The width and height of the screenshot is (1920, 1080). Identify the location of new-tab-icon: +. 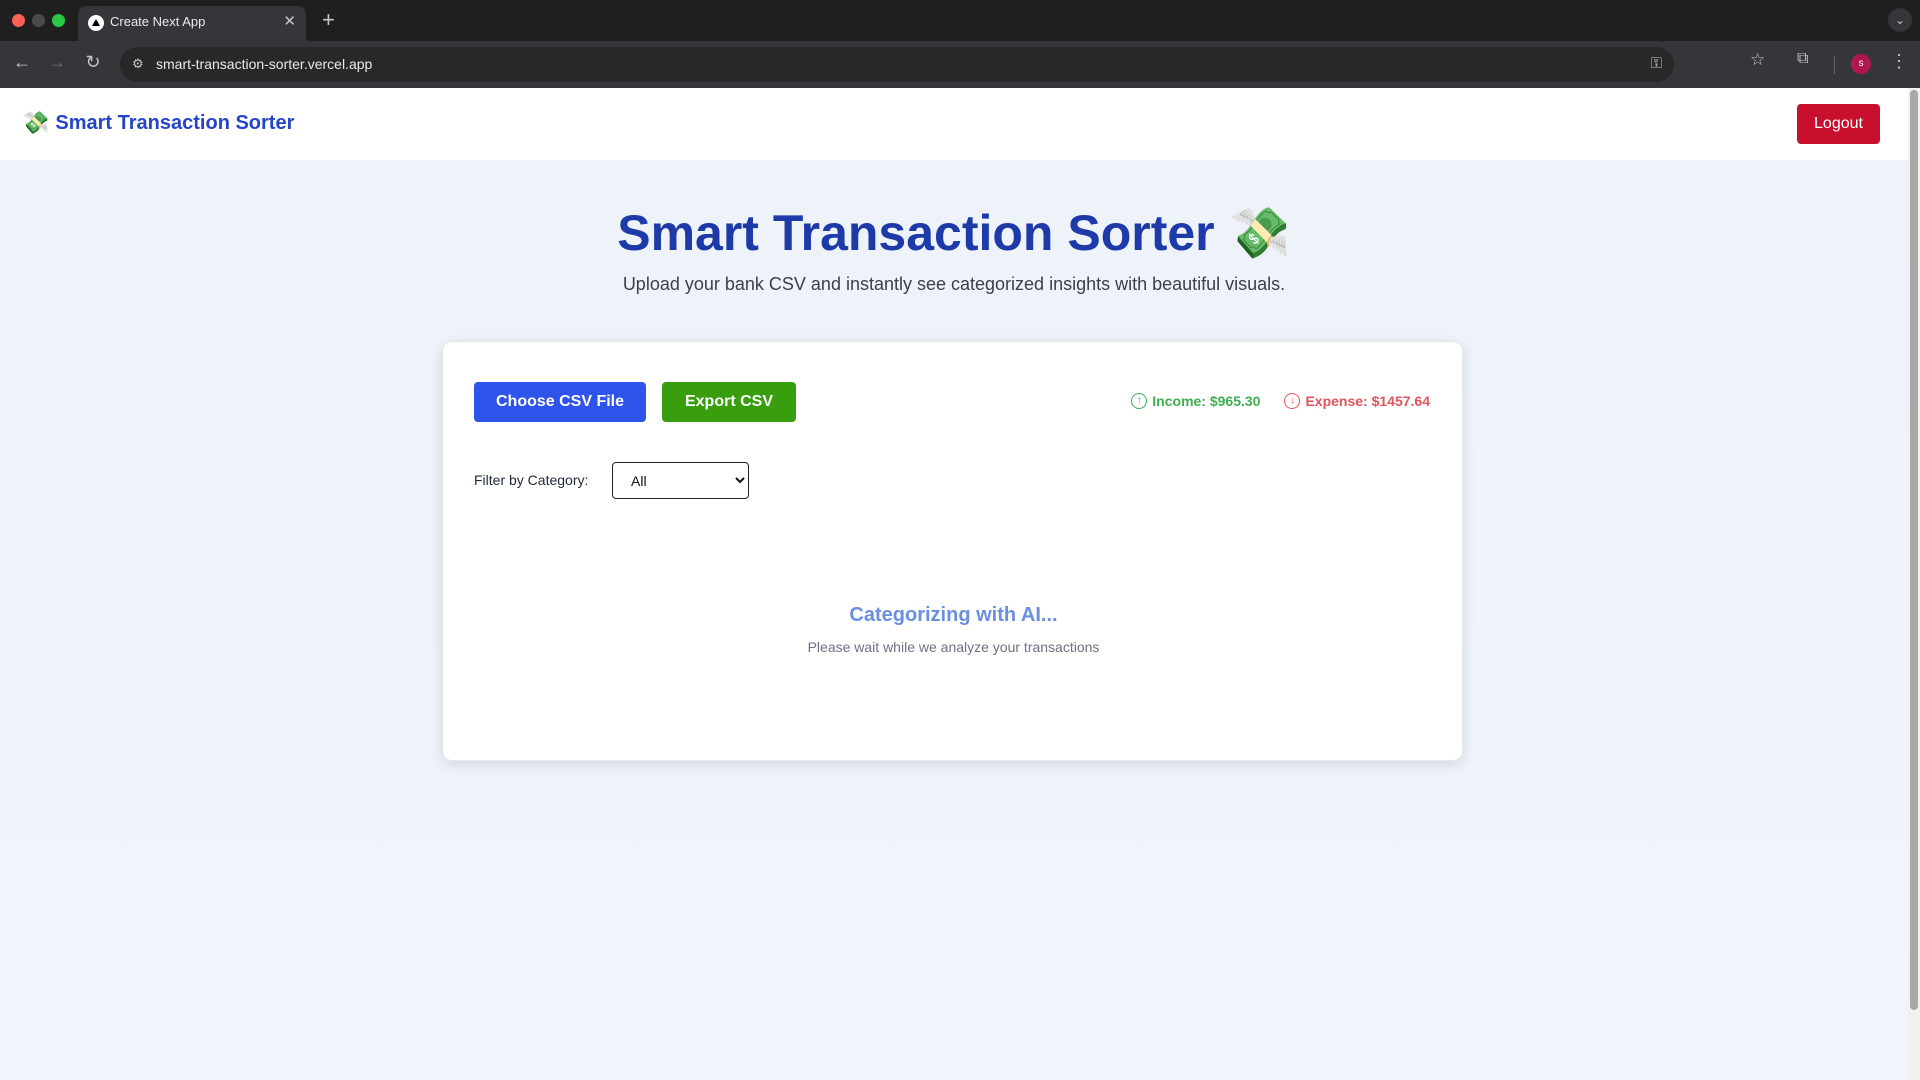
(328, 20).